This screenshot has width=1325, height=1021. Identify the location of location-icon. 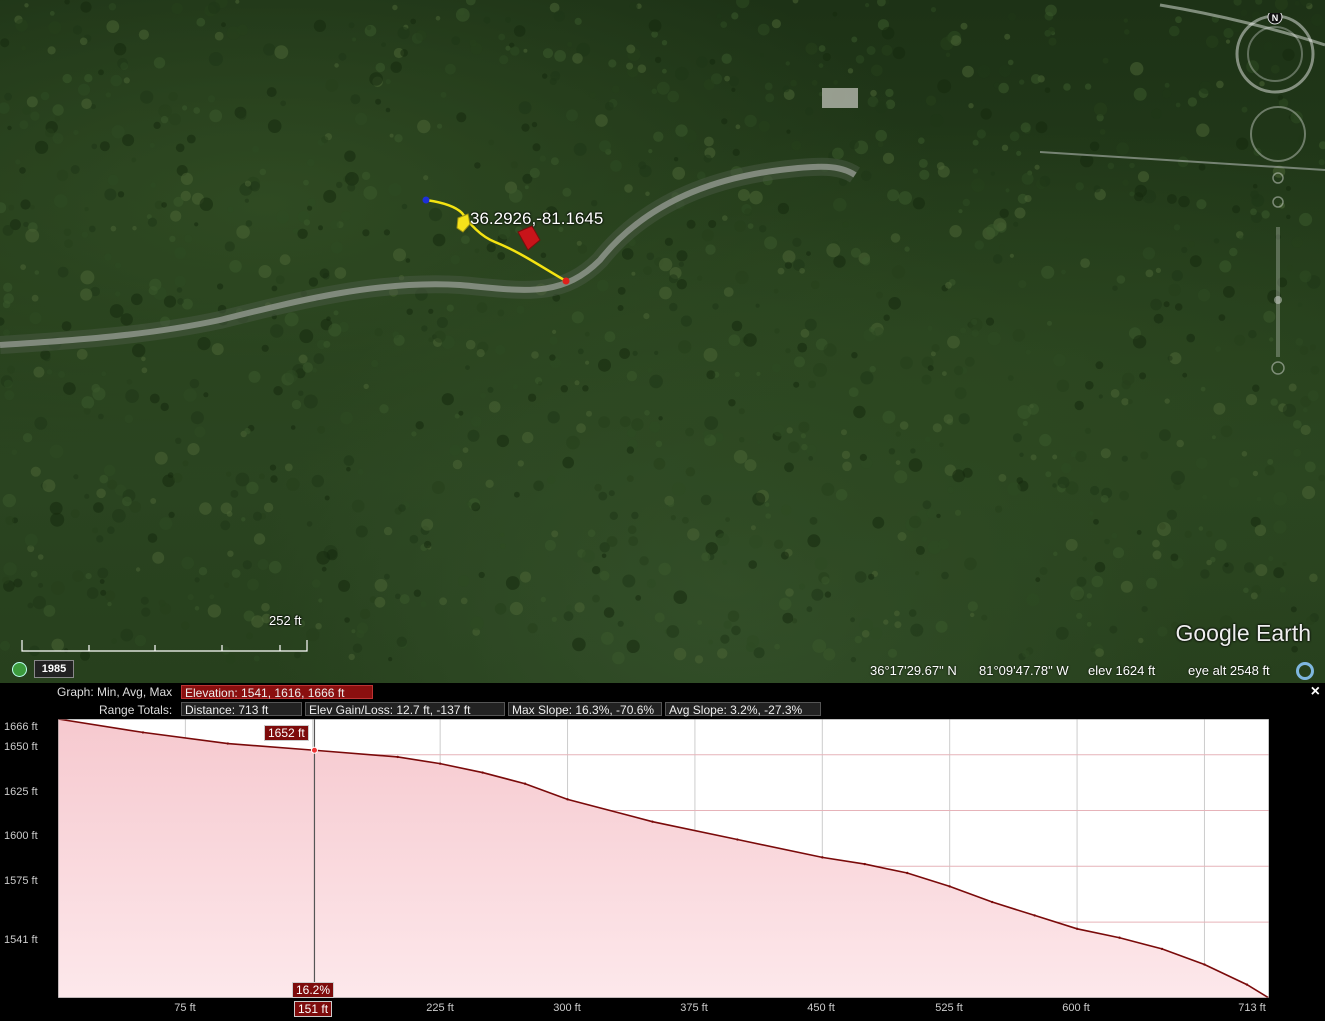
(1305, 671).